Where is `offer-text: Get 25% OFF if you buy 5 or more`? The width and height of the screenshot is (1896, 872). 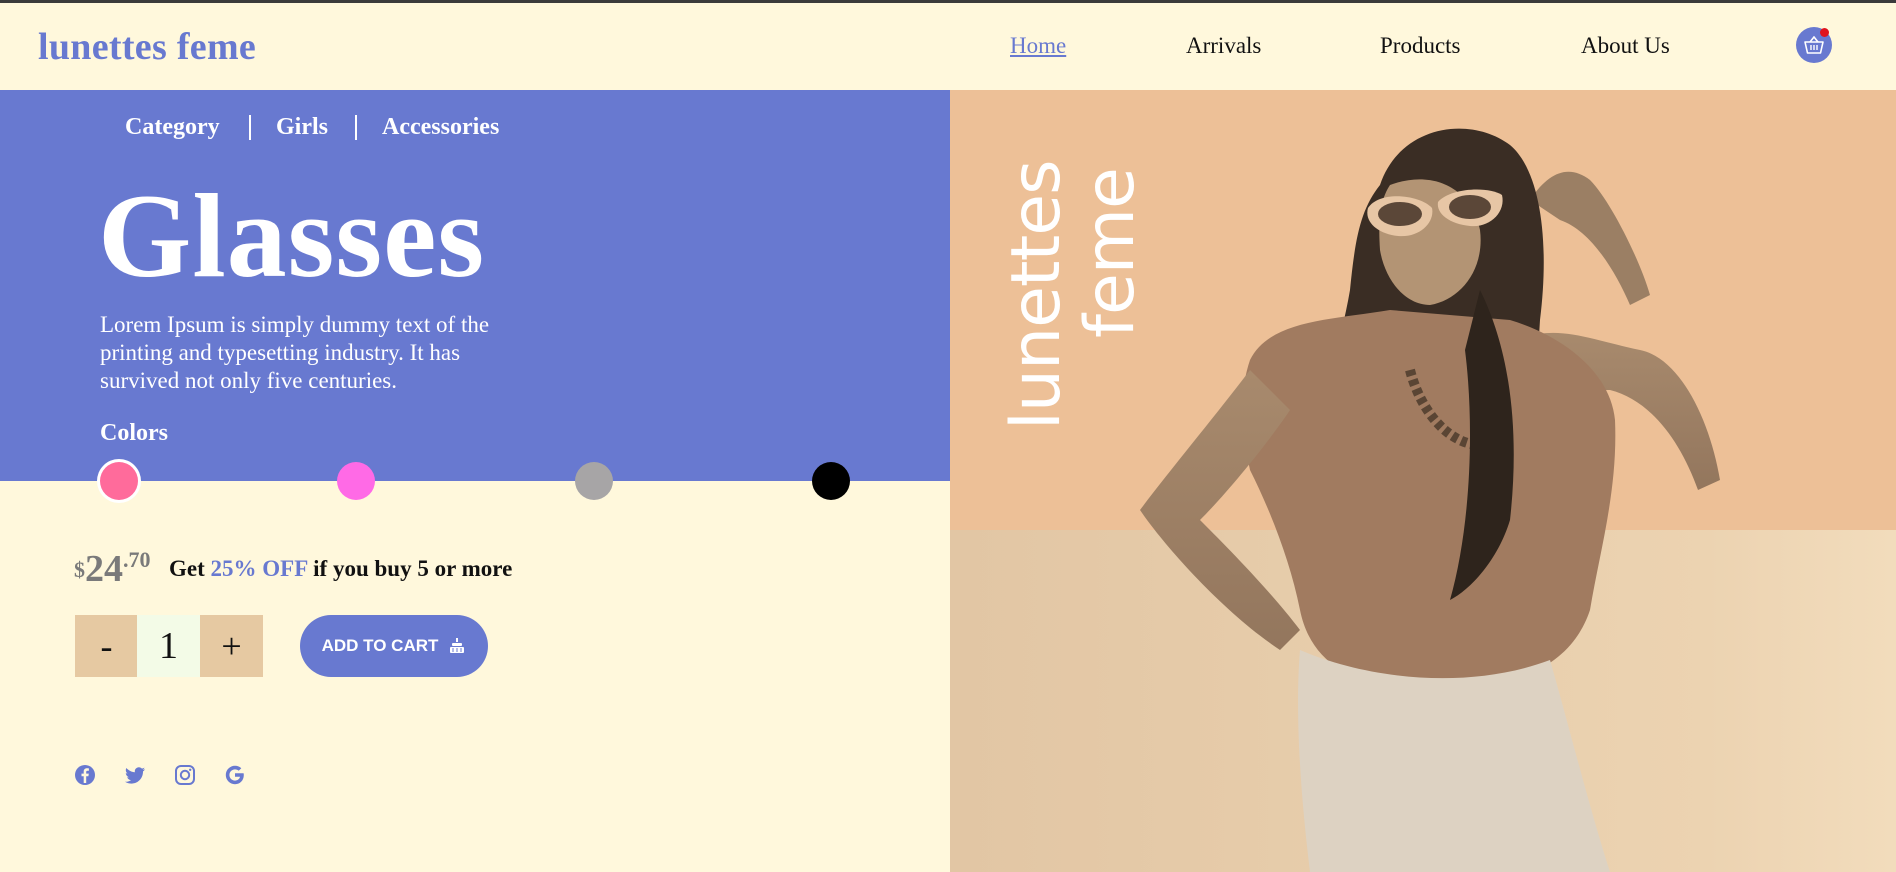
offer-text: Get 25% OFF if you buy 5 or more is located at coordinates (340, 569).